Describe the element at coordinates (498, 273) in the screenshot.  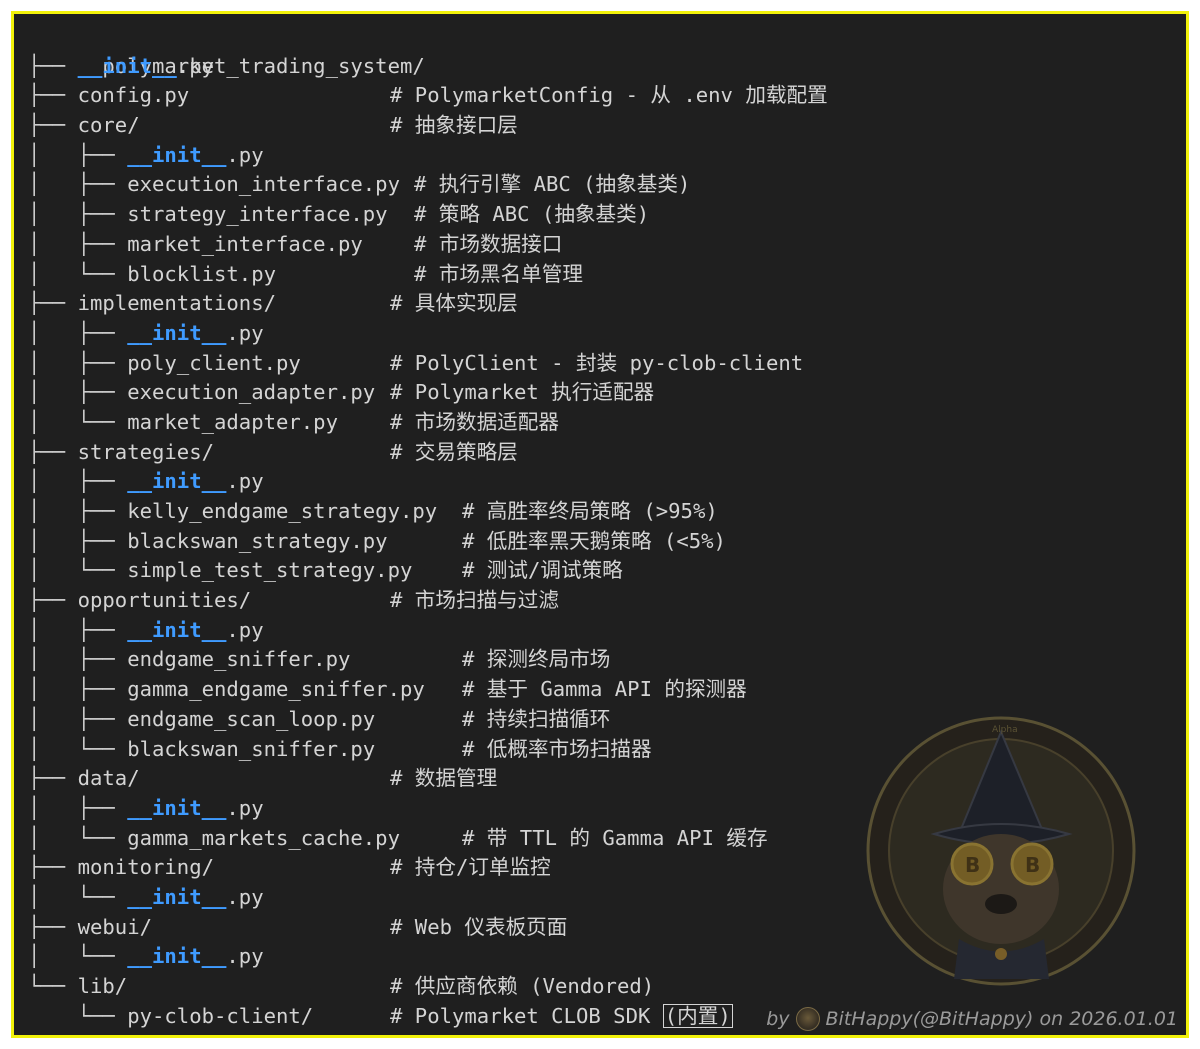
I see `file-comment: # 市场黑名单管理` at that location.